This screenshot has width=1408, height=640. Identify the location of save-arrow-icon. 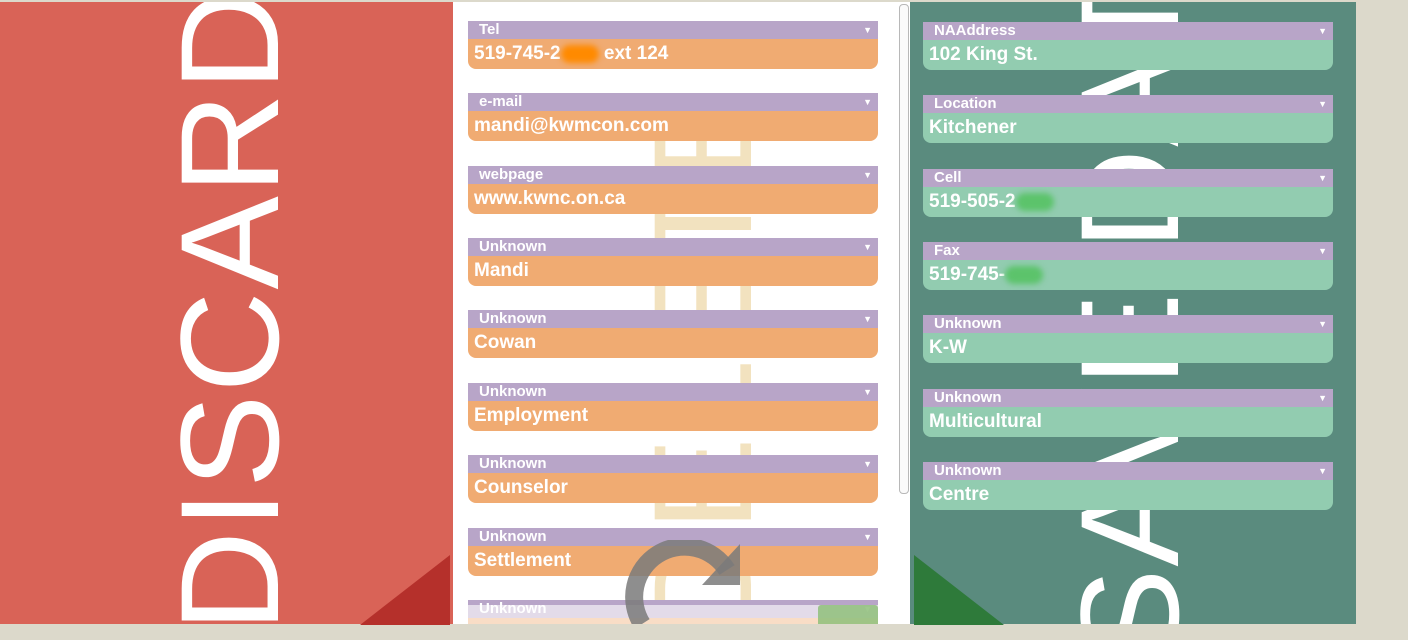
(959, 590).